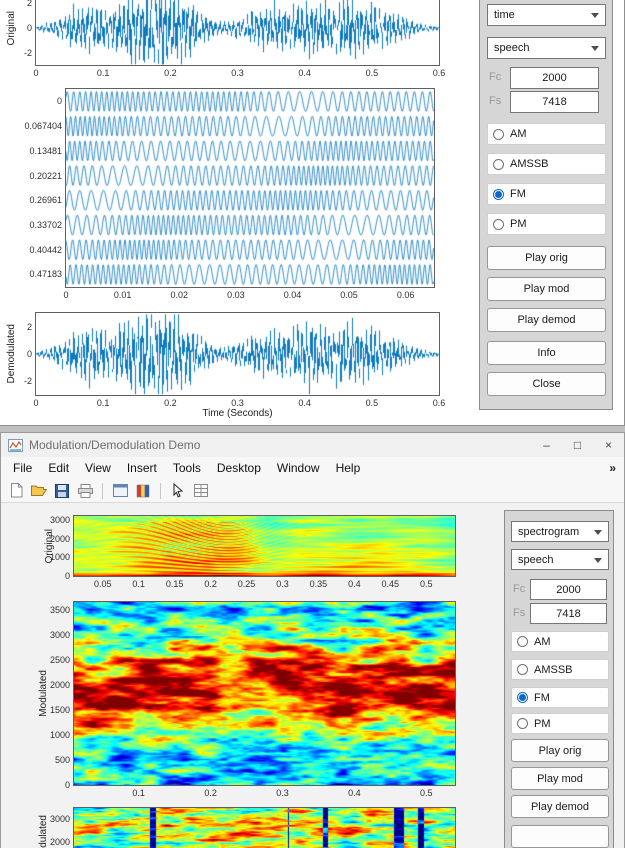 The height and width of the screenshot is (848, 625). What do you see at coordinates (174, 584) in the screenshot?
I see `x-tick-label: 0.15` at bounding box center [174, 584].